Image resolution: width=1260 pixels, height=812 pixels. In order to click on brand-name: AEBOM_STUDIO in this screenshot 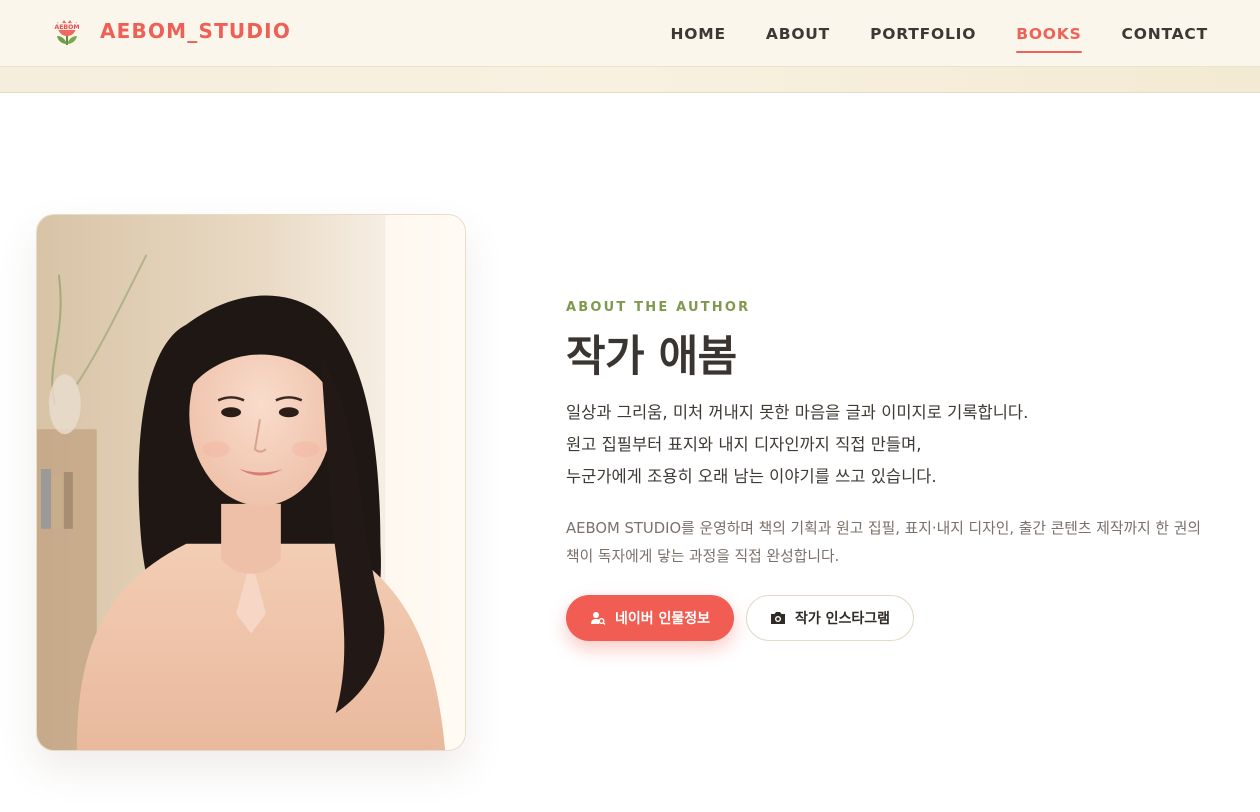, I will do `click(195, 31)`.